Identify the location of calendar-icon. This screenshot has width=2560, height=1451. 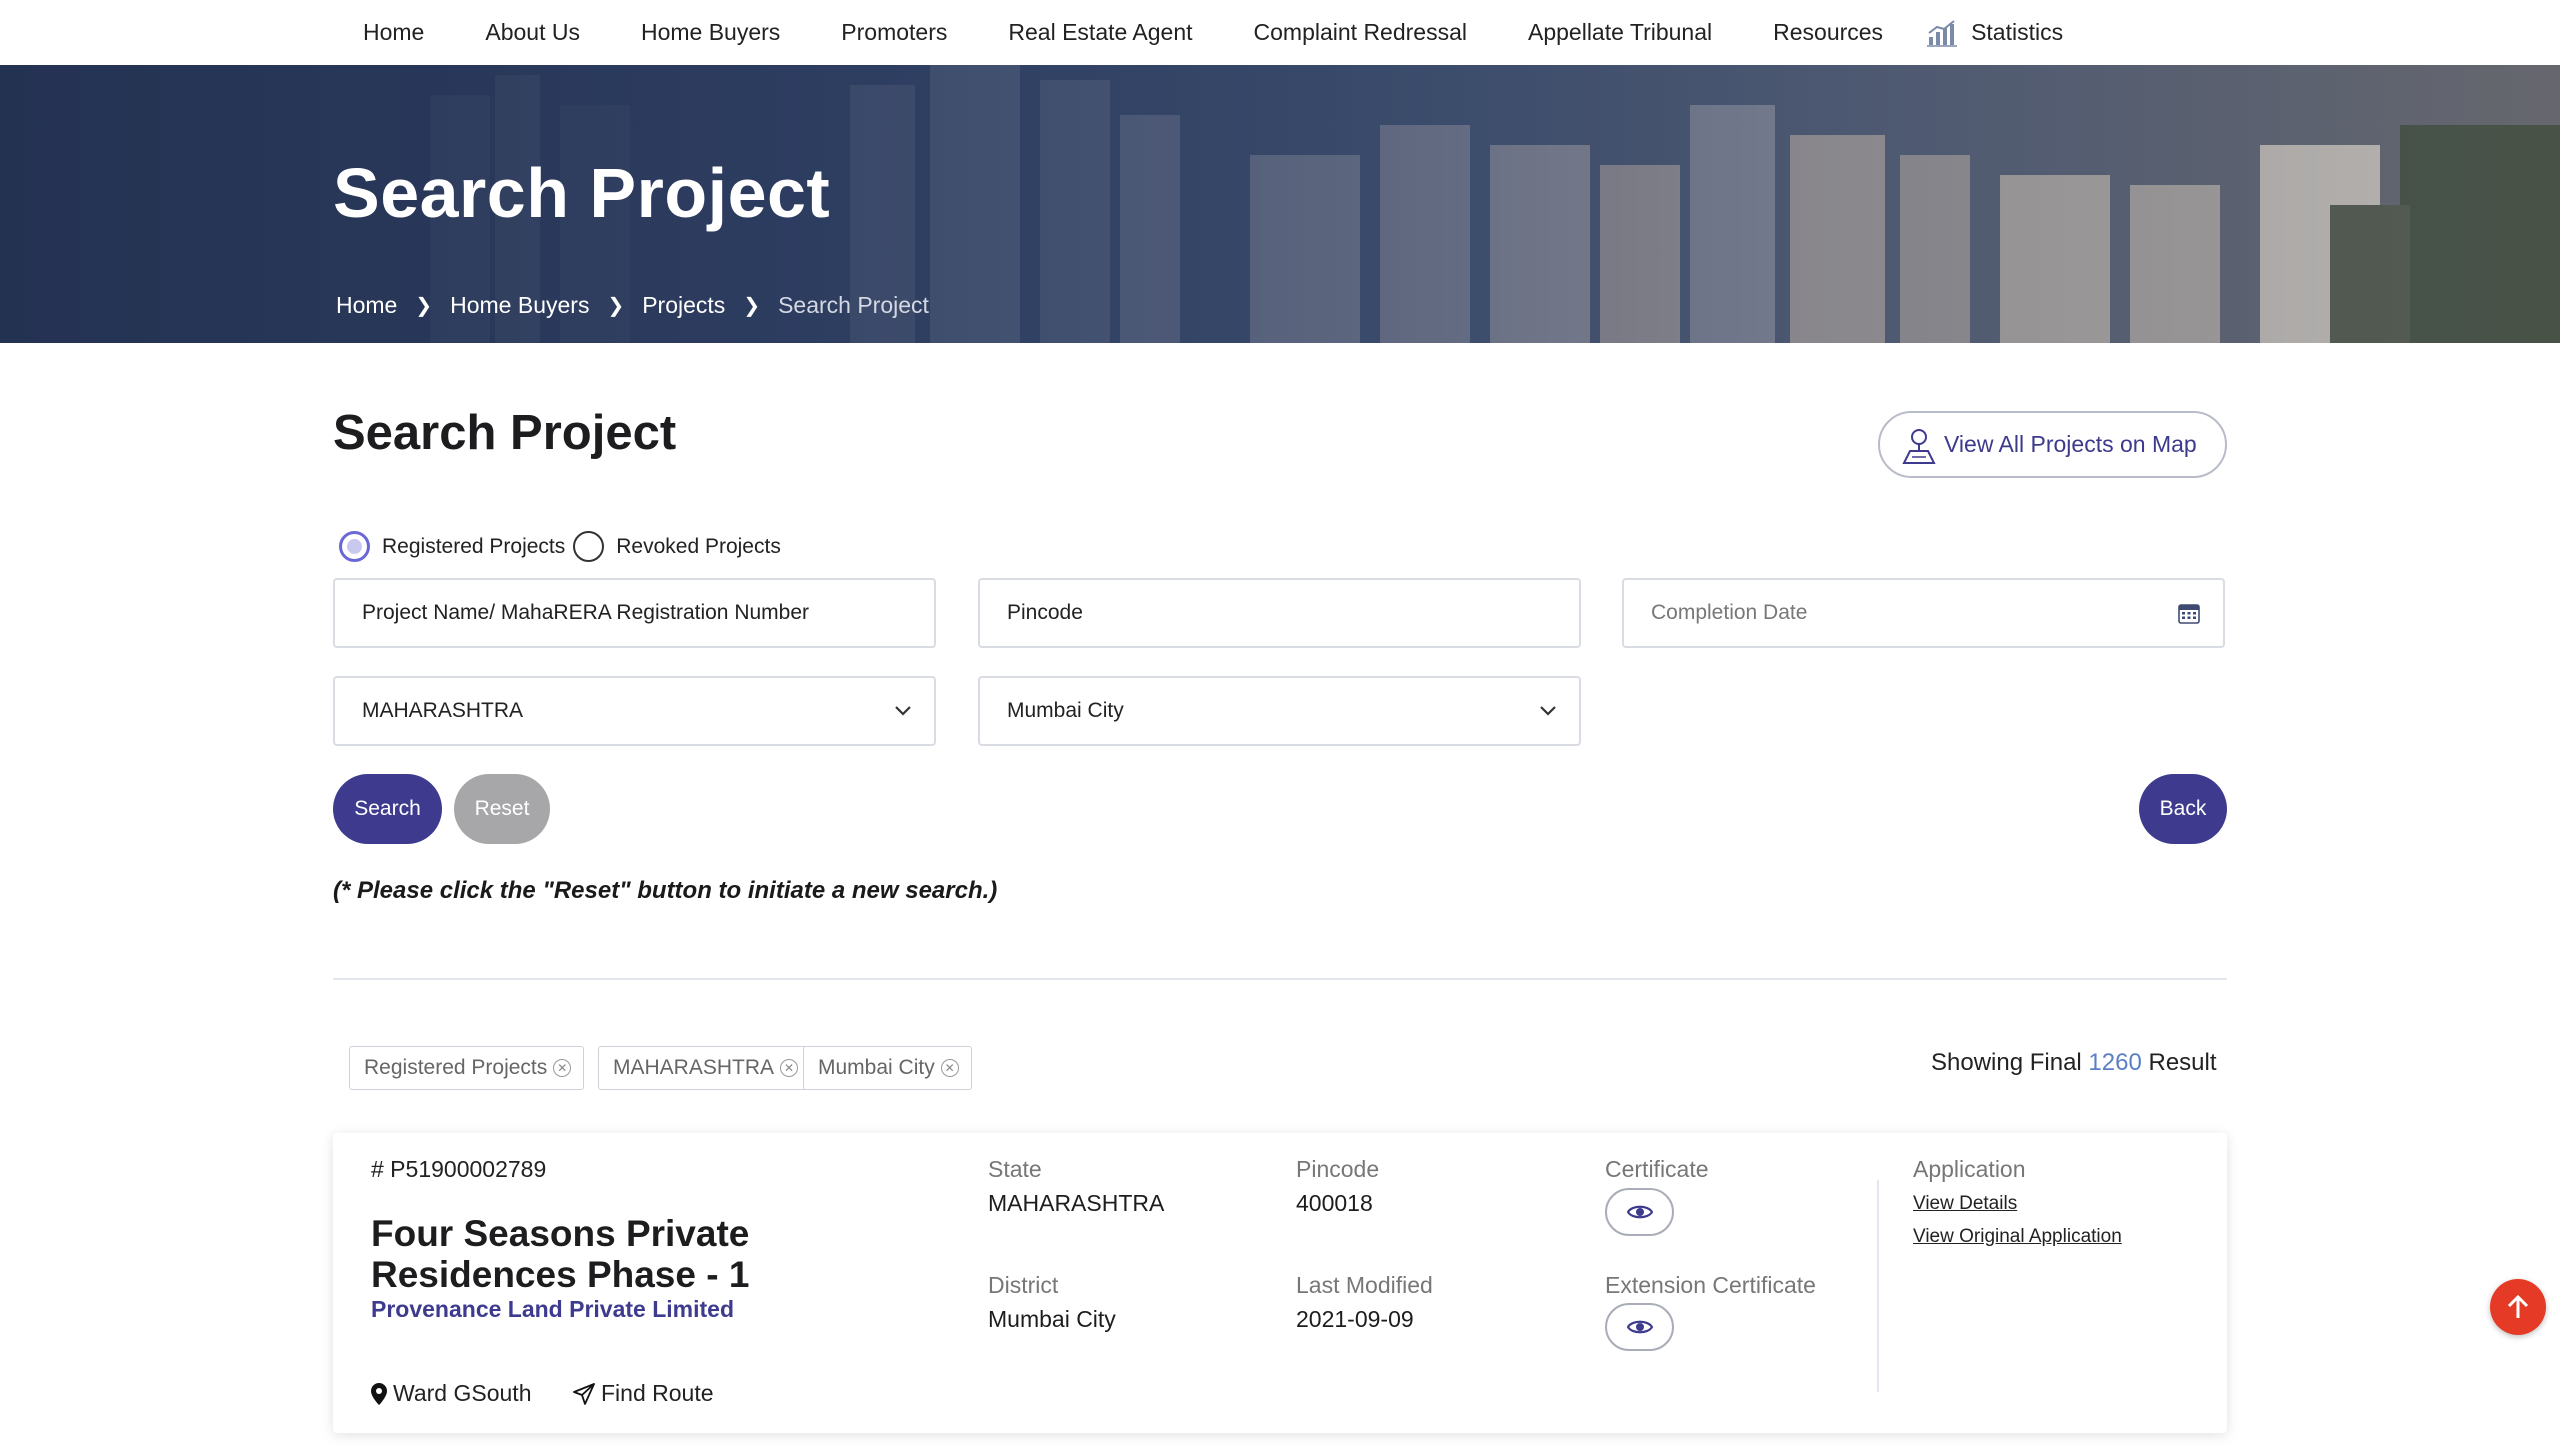
(2189, 613).